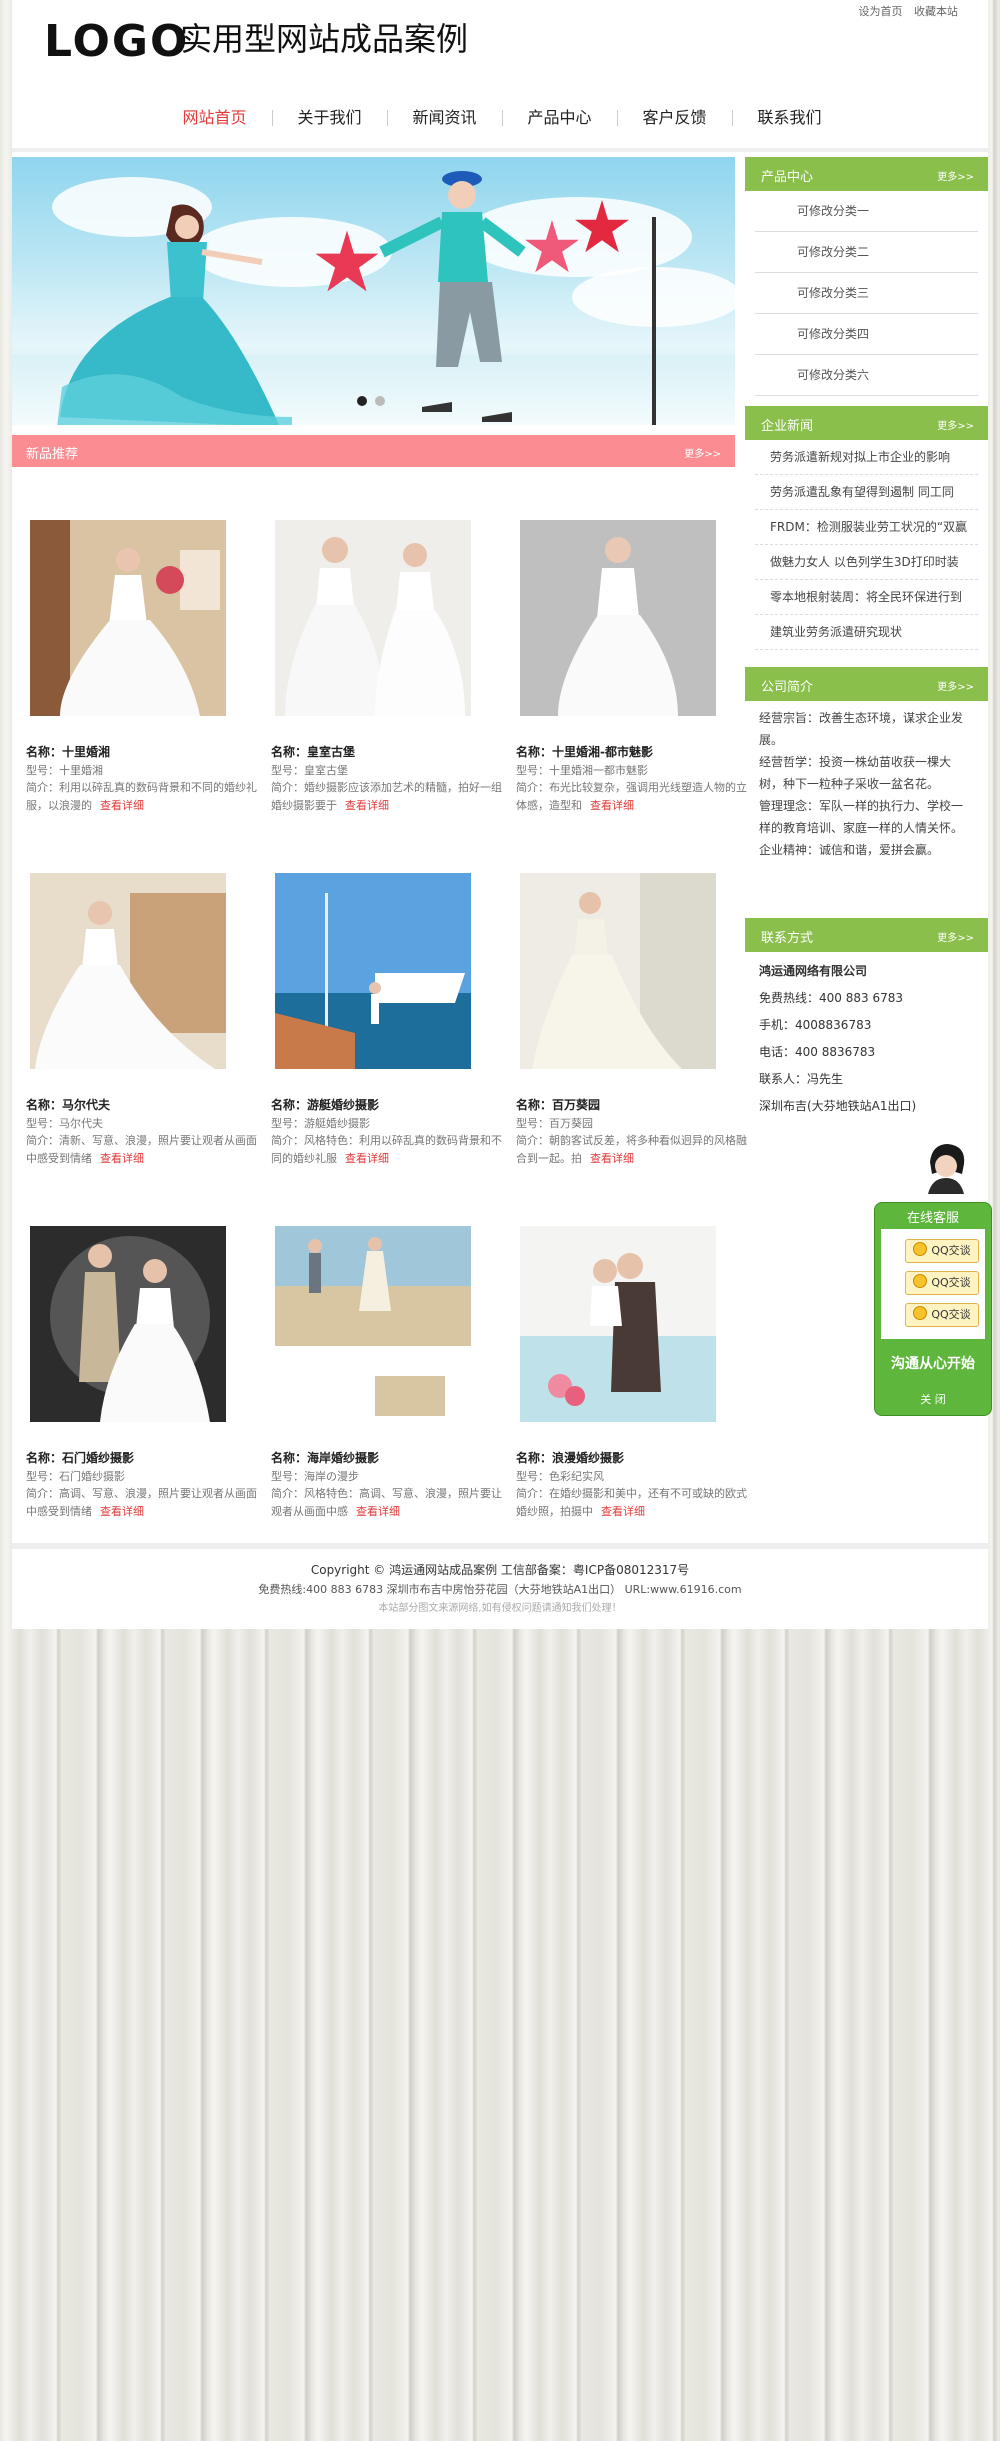  I want to click on news-item: 劳务派遣乱象有望得到遏制 同工同, so click(866, 492).